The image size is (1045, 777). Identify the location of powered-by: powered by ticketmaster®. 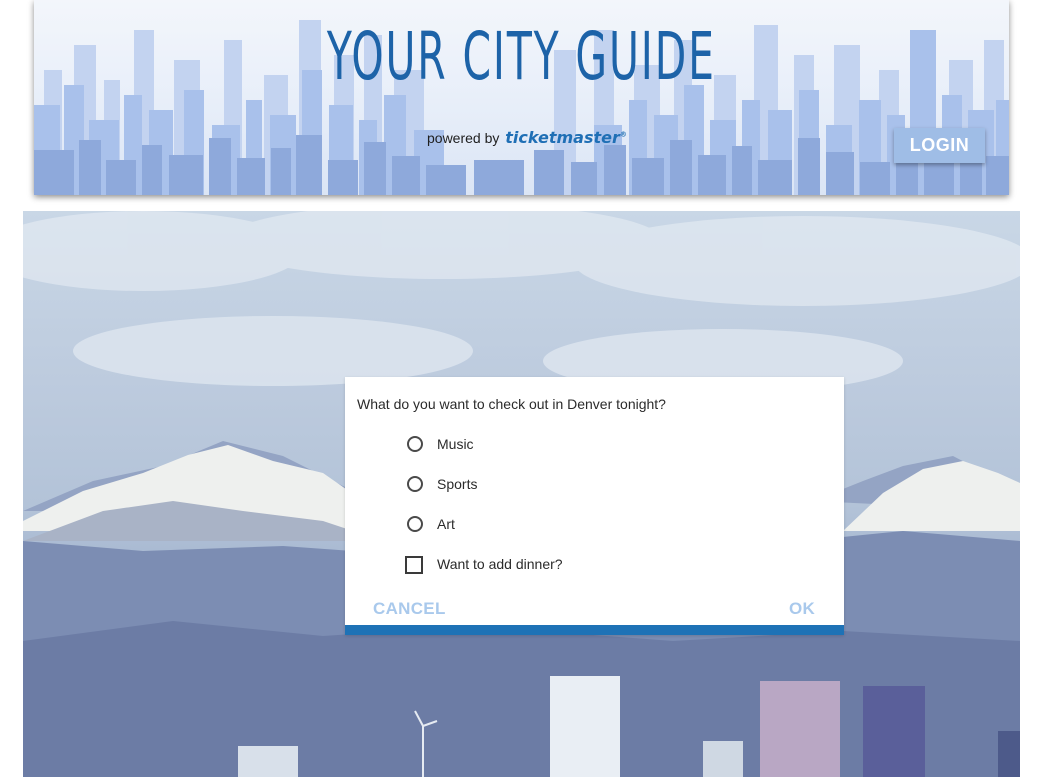
(527, 137).